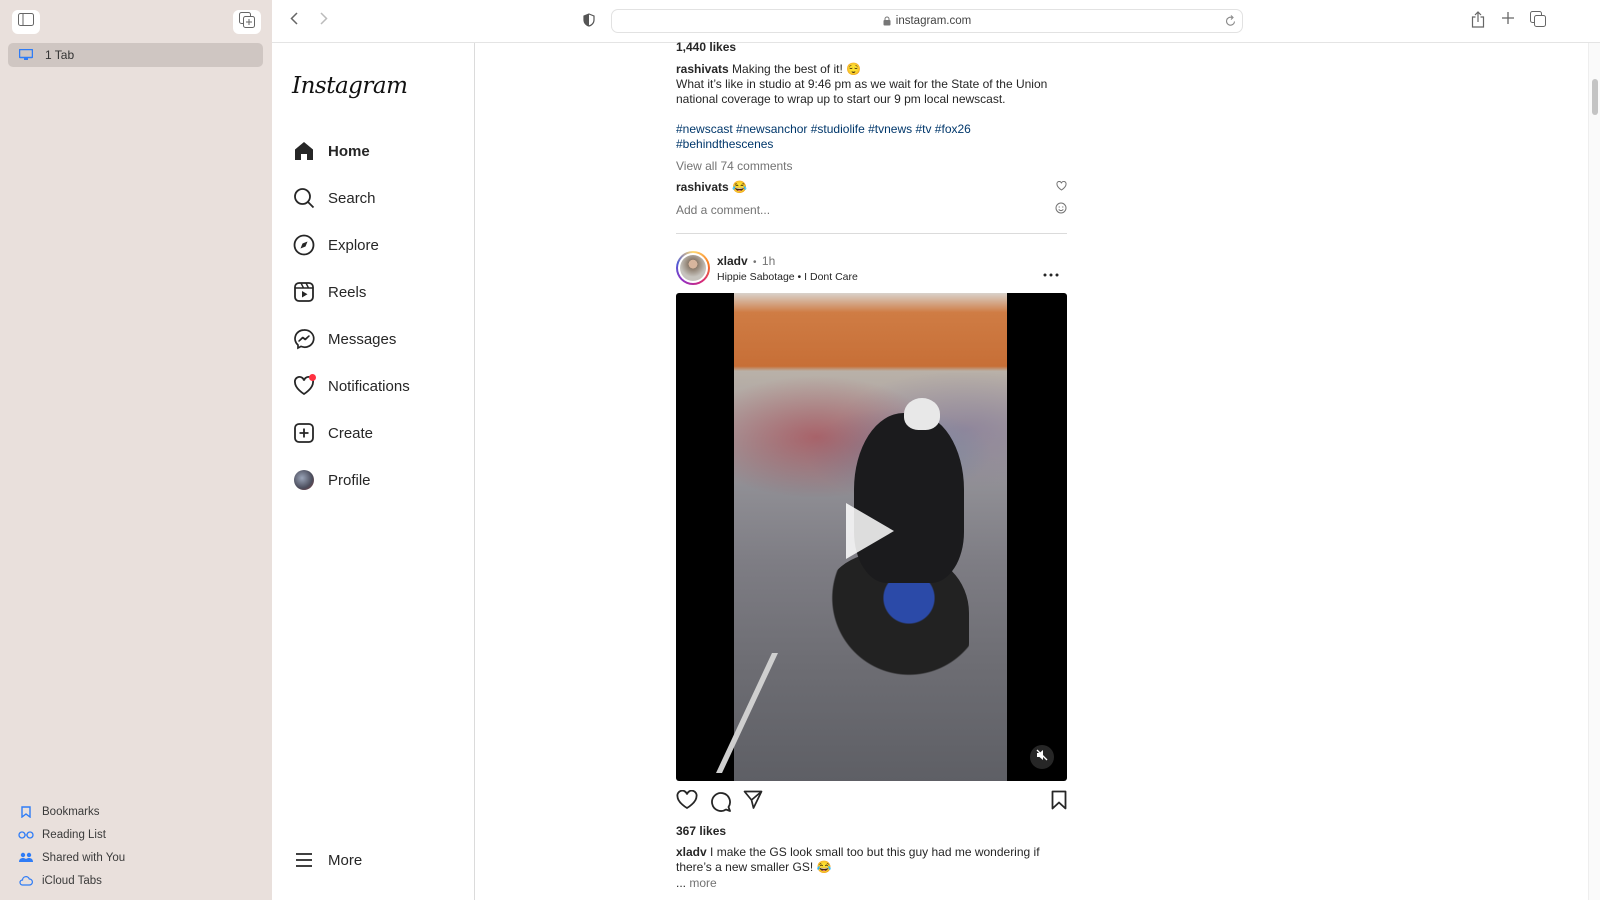 This screenshot has height=900, width=1600. Describe the element at coordinates (71, 811) in the screenshot. I see `sidebar-link-bookmarks: Bookmarks` at that location.